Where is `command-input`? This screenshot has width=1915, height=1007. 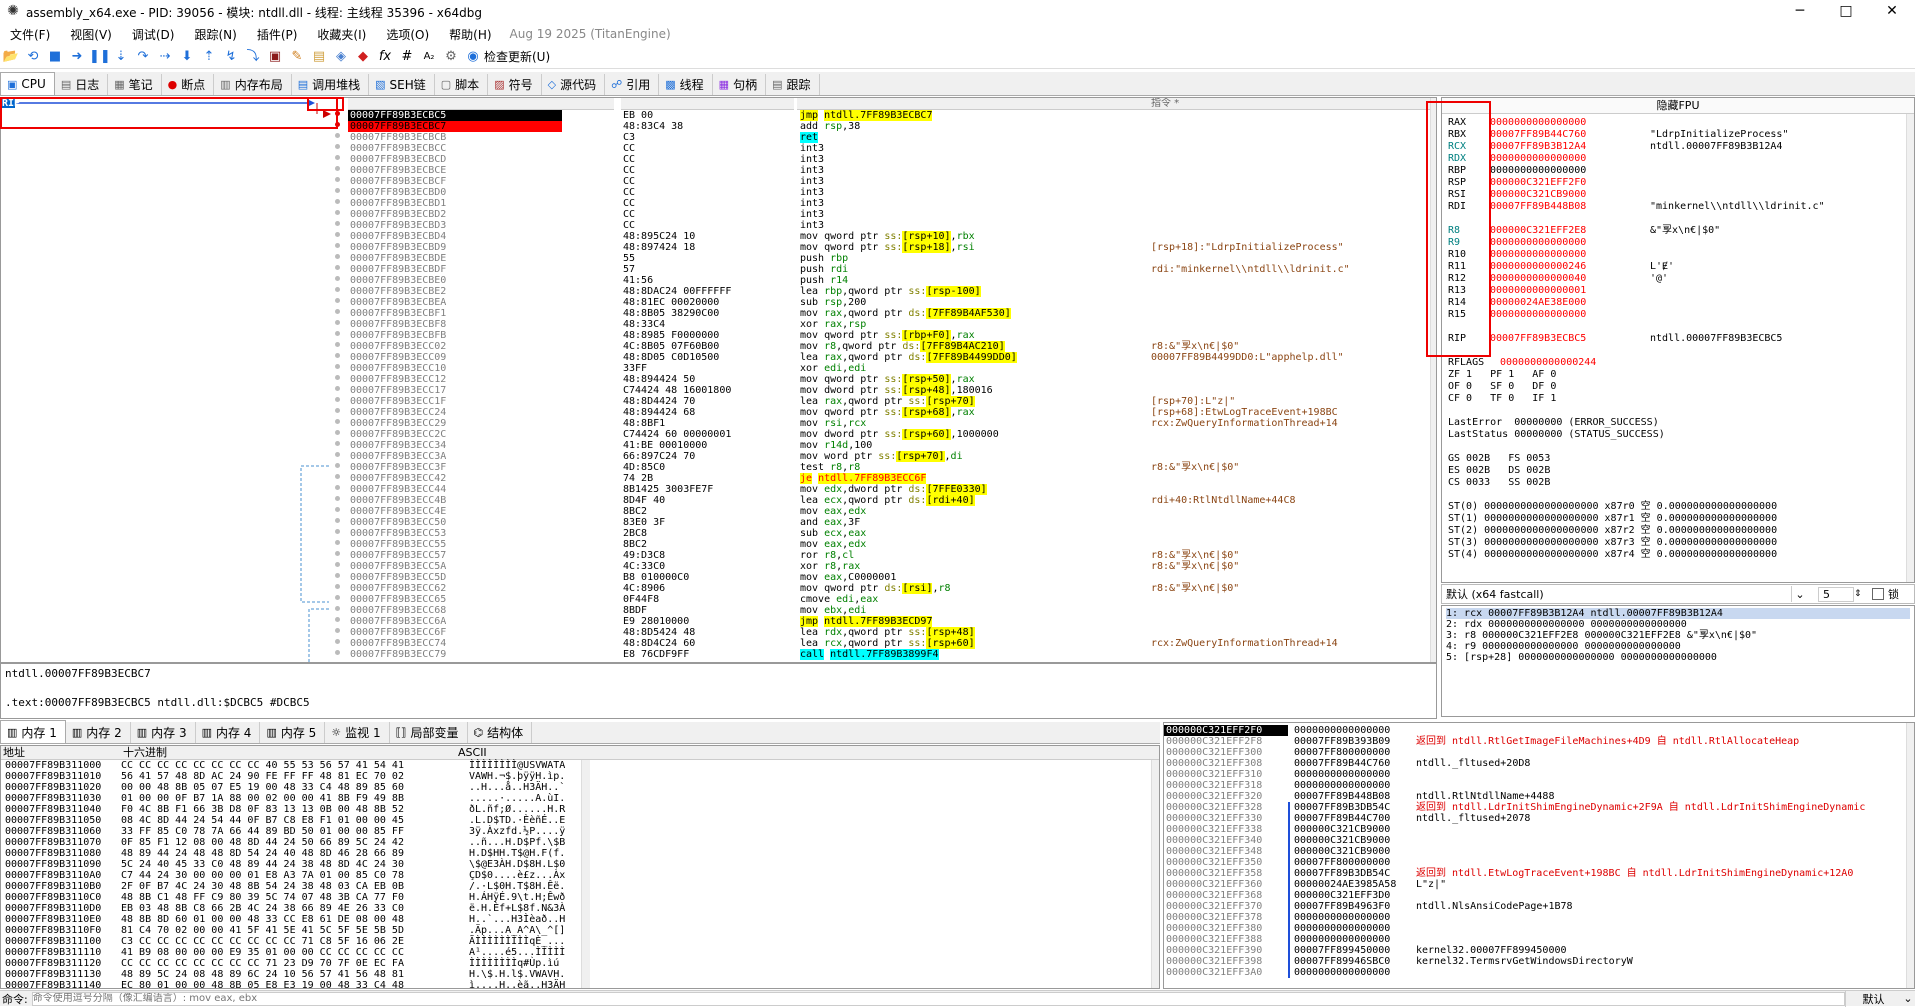
command-input is located at coordinates (938, 998).